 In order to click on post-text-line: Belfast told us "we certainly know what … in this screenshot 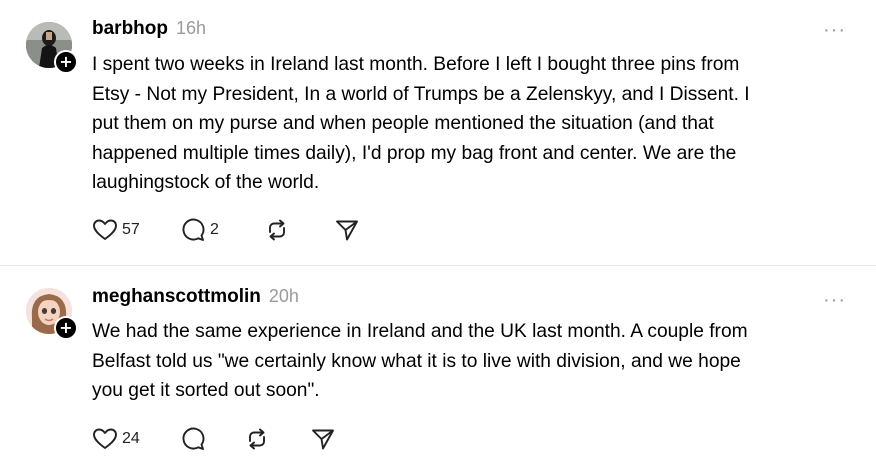, I will do `click(416, 361)`.